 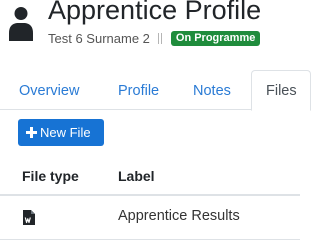 I want to click on column-header-label: Label, so click(x=136, y=176).